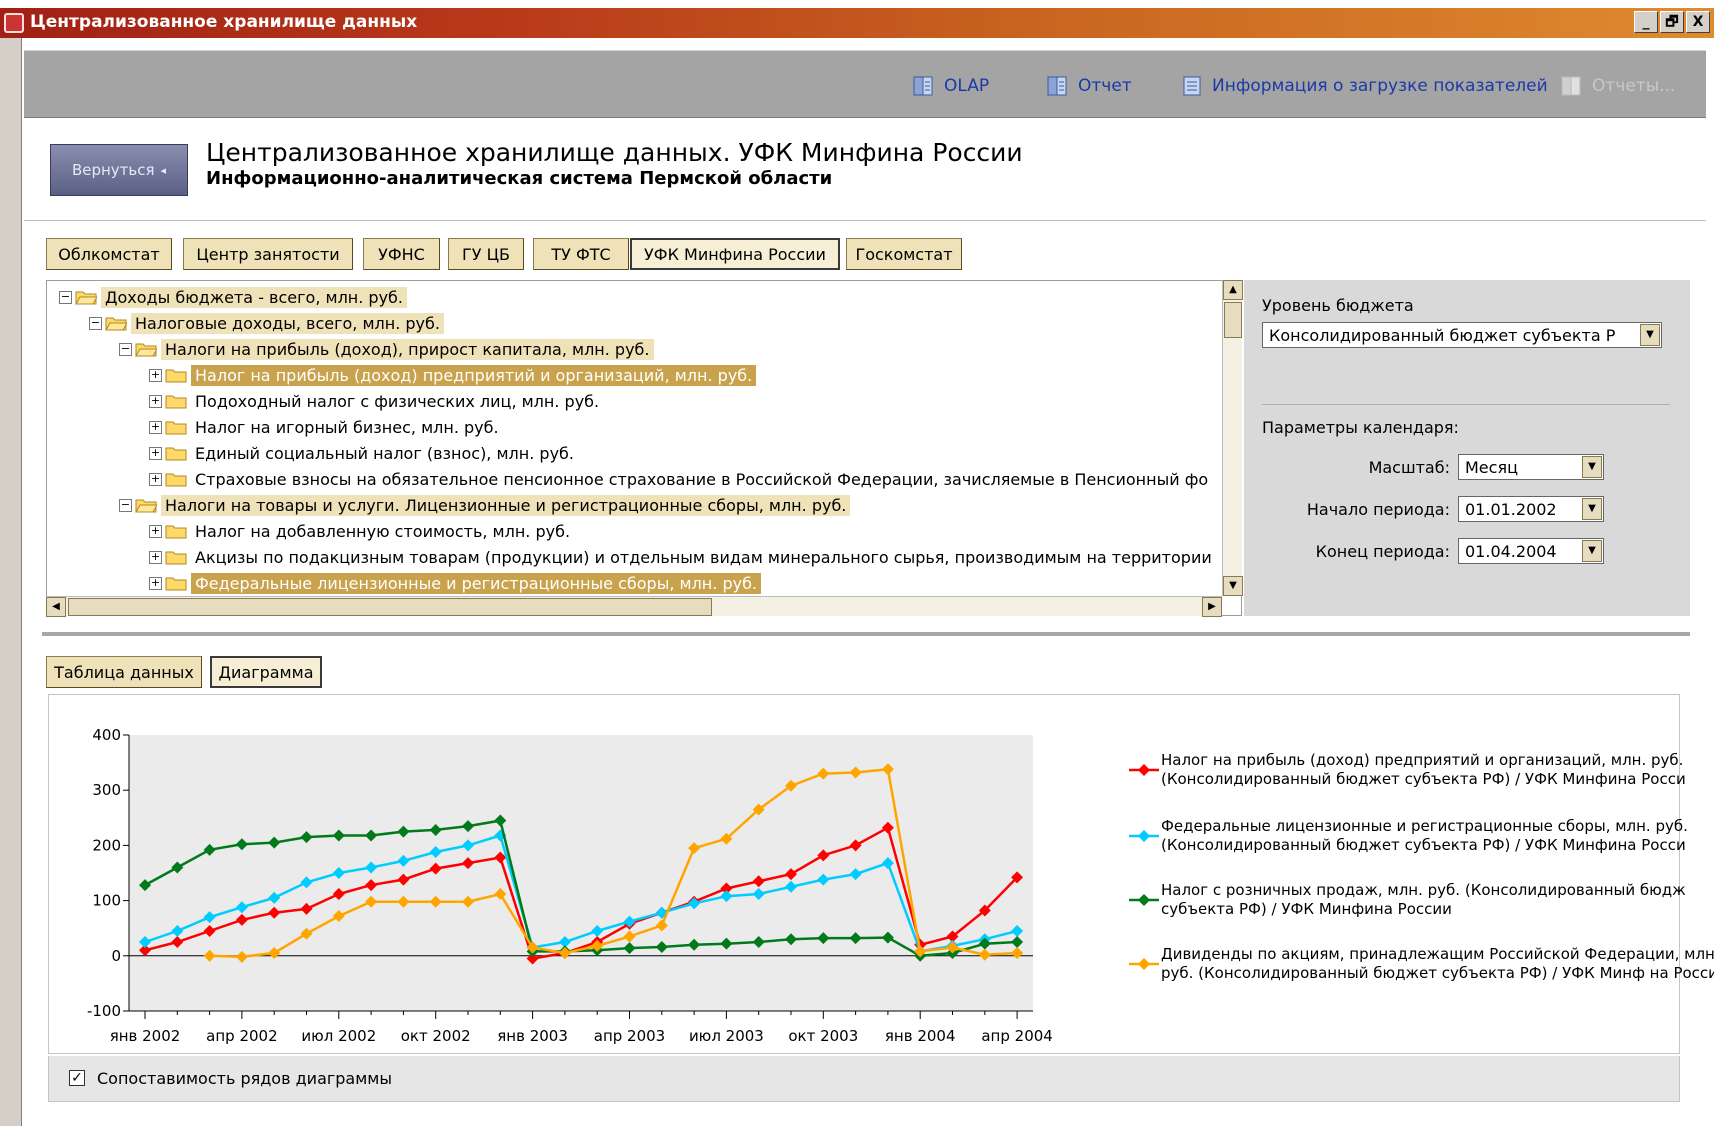 The height and width of the screenshot is (1126, 1714). Describe the element at coordinates (109, 254) in the screenshot. I see `tab-oblkomstat: Облкомстат` at that location.